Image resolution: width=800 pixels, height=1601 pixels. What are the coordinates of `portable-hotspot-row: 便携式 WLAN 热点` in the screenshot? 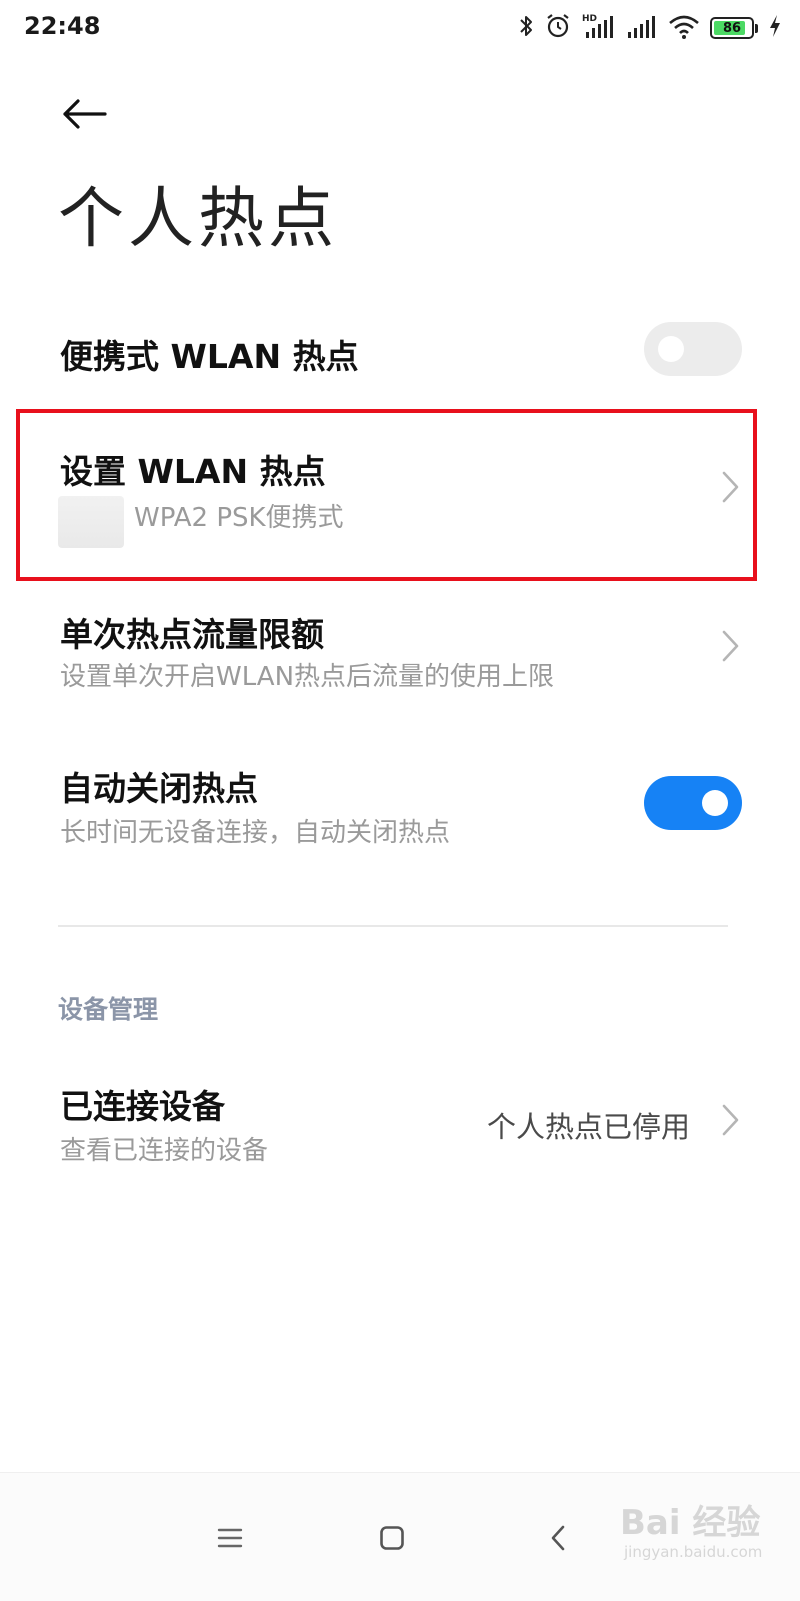 It's located at (400, 350).